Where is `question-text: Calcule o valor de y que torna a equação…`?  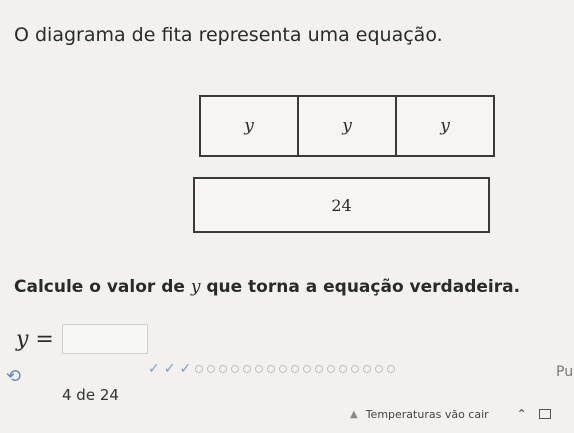
question-text: Calcule o valor de y que torna a equação… is located at coordinates (267, 287).